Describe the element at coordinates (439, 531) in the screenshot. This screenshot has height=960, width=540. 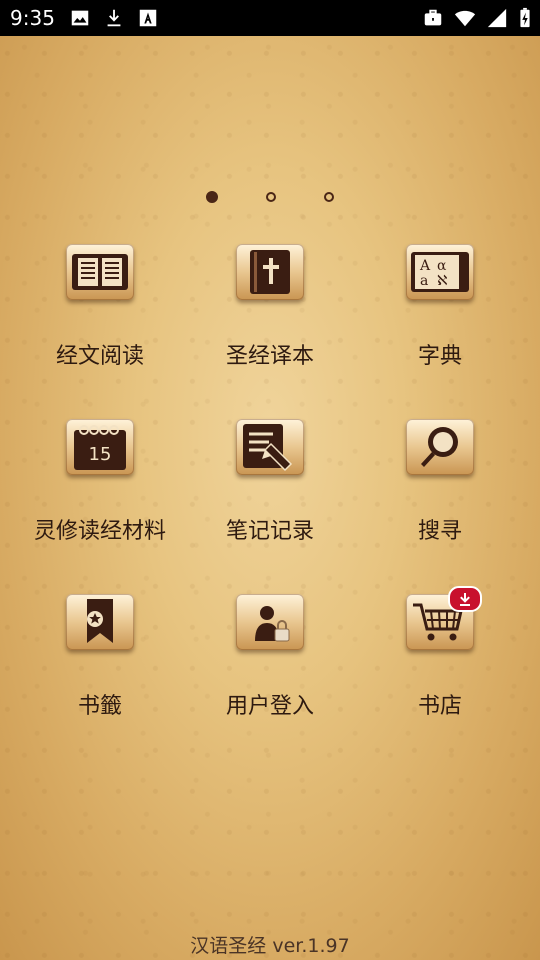
I see `menu-label: 搜寻` at that location.